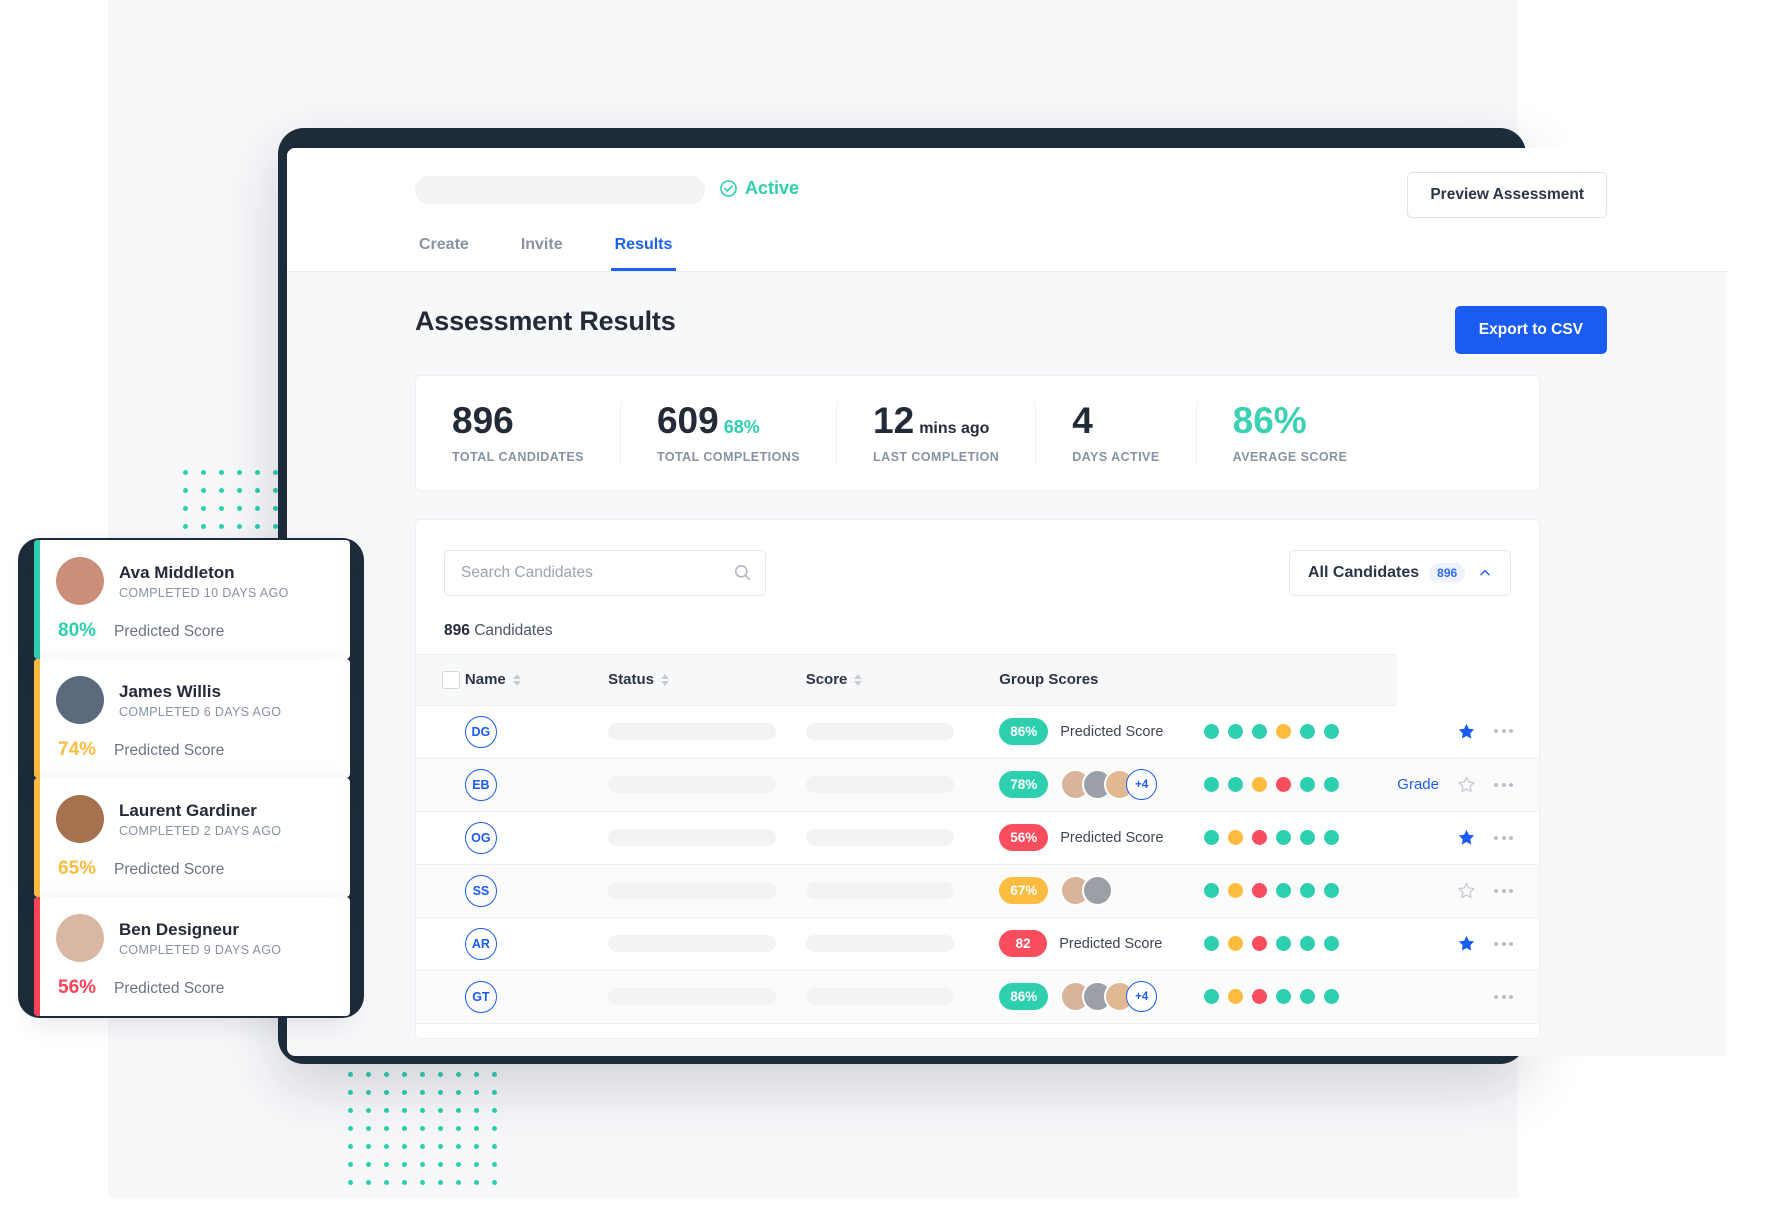 The image size is (1767, 1225). I want to click on score-badge: 67%, so click(1024, 891).